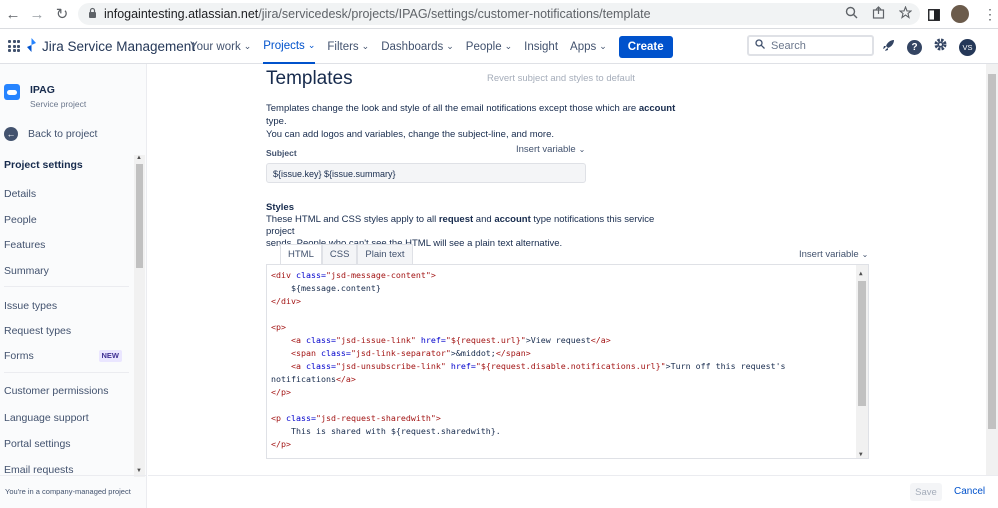 The width and height of the screenshot is (998, 508). What do you see at coordinates (43, 165) in the screenshot?
I see `sidebar-section-title: Project settings` at bounding box center [43, 165].